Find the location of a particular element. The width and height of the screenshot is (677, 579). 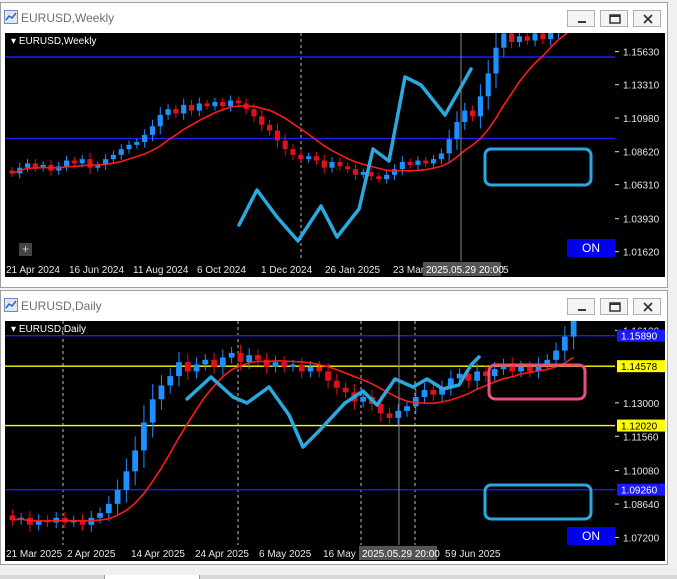

price-tick-label: 1.11560 is located at coordinates (641, 437).